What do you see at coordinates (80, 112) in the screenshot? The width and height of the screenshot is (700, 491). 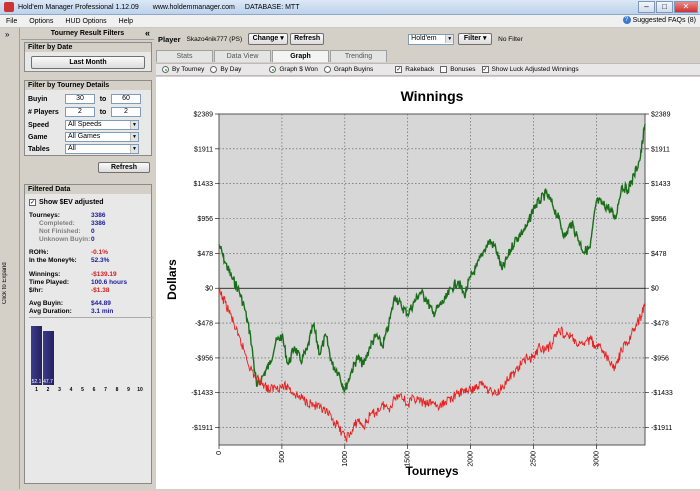 I see `players-min-input: 2` at bounding box center [80, 112].